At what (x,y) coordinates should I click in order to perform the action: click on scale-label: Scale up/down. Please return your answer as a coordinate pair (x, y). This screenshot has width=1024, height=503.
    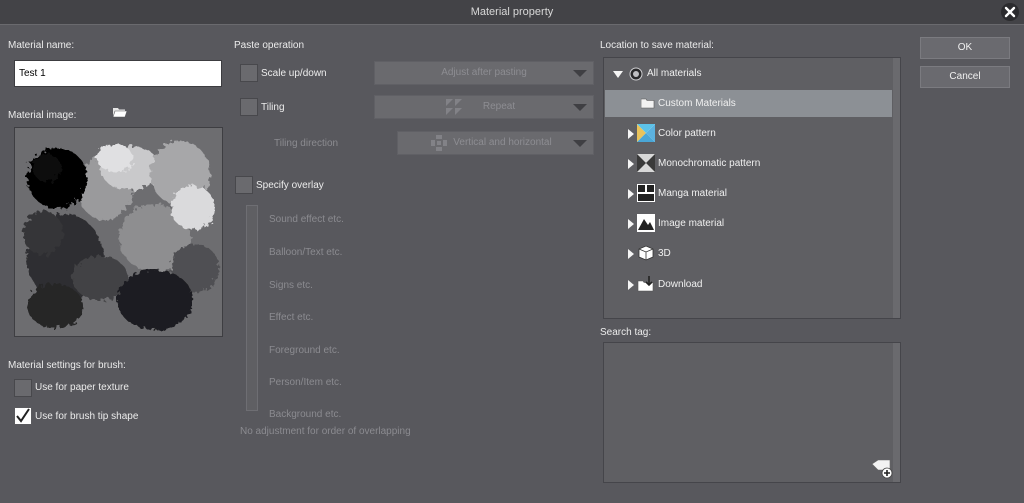
    Looking at the image, I should click on (294, 73).